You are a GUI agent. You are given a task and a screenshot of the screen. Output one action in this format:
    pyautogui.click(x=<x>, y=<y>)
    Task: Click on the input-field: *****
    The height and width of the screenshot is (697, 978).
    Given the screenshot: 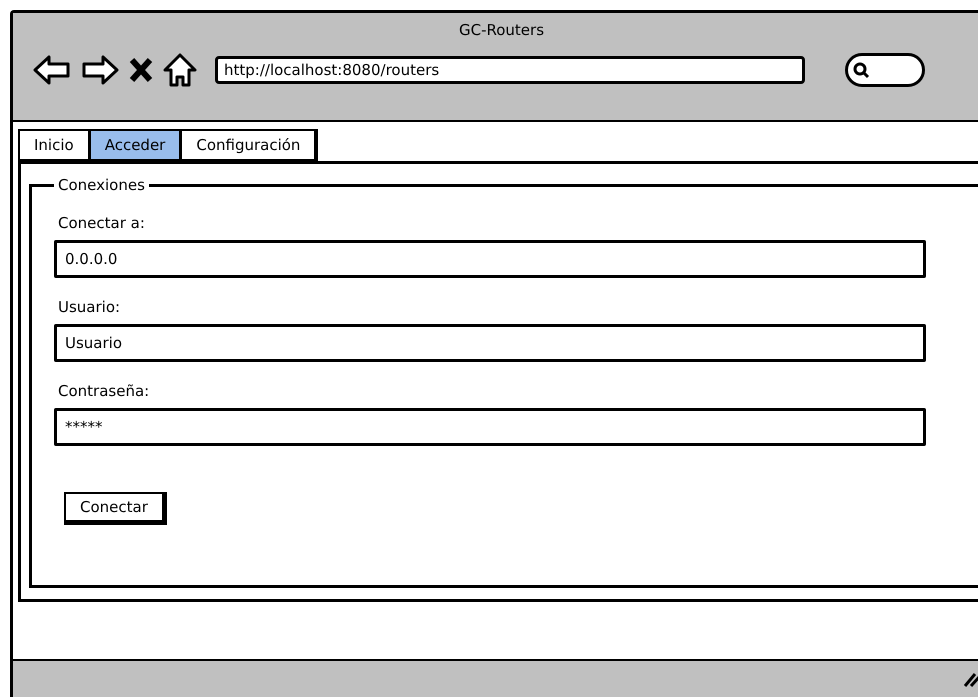 What is the action you would take?
    pyautogui.click(x=490, y=427)
    